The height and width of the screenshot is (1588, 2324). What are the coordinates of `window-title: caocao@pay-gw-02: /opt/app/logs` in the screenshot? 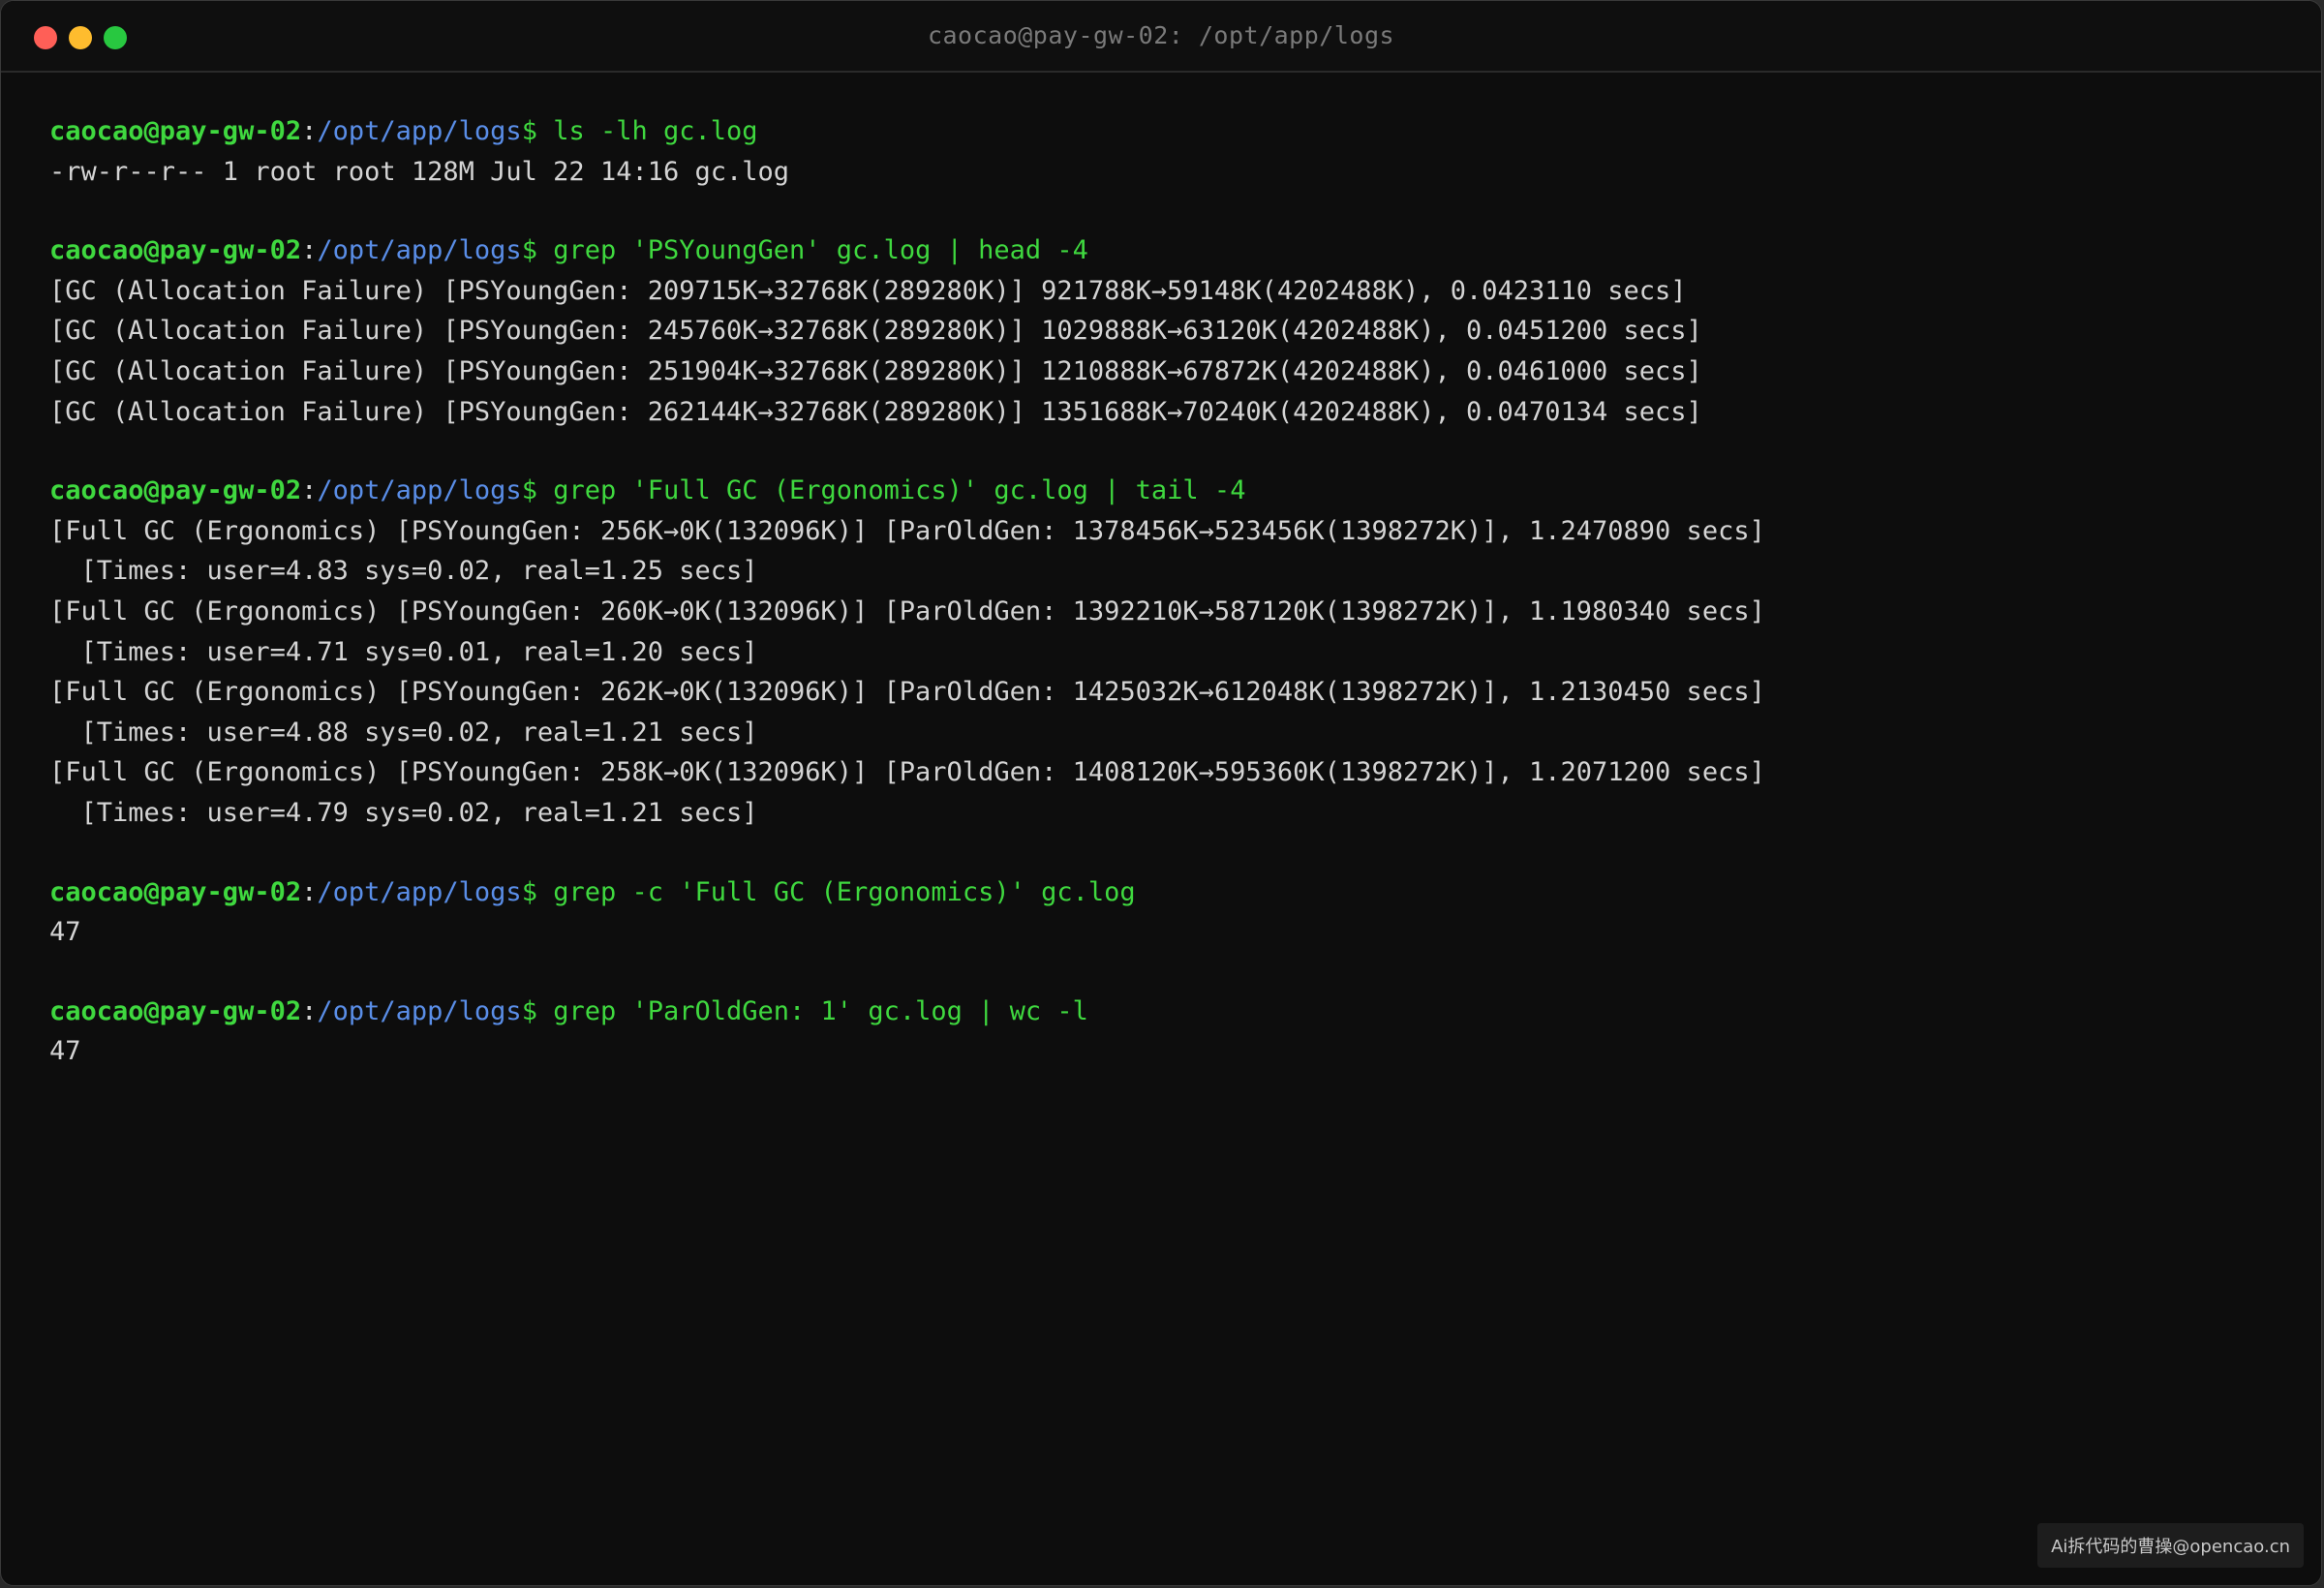 It's located at (1161, 35).